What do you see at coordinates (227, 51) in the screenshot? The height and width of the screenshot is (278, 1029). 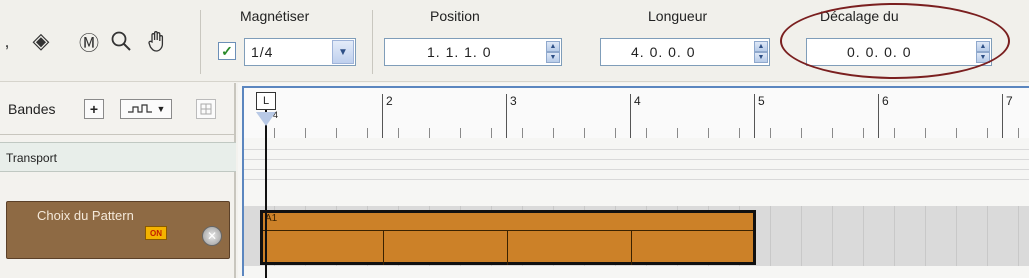 I see `snap-checkbox: ✓` at bounding box center [227, 51].